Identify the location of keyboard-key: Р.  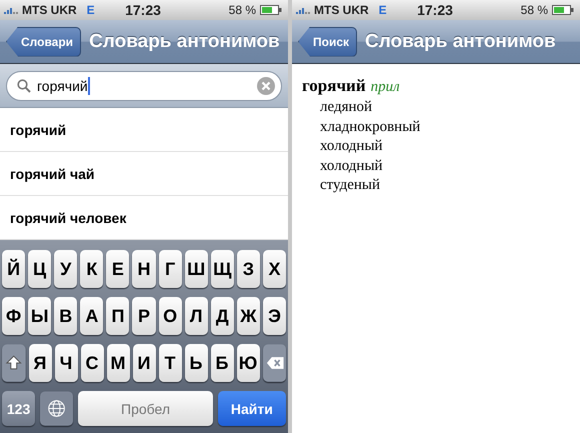
(144, 316).